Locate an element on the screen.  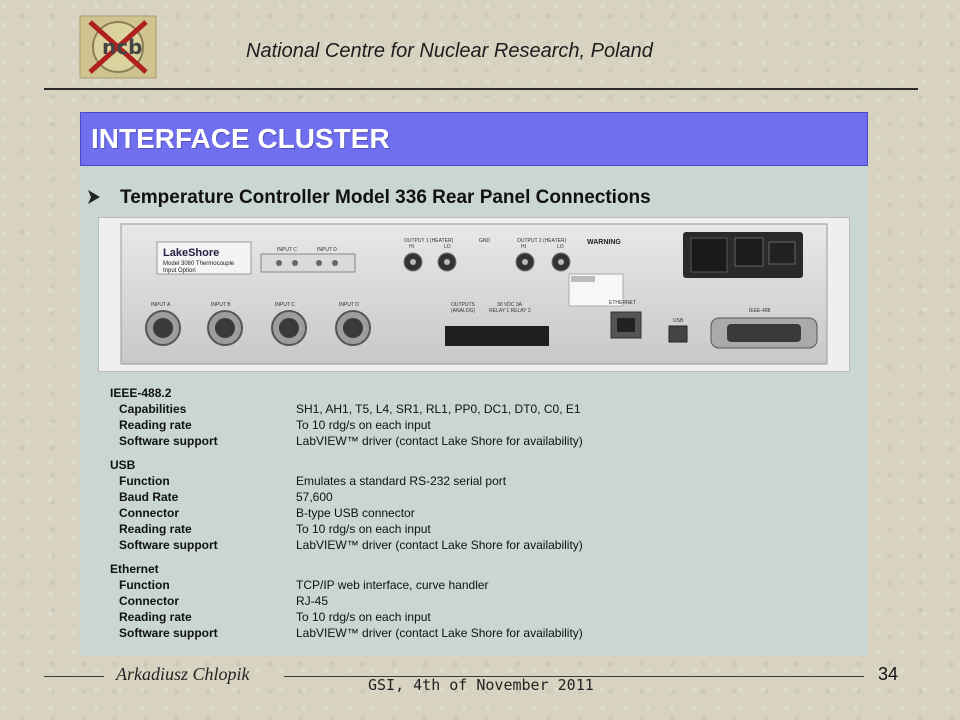
output1-lo-label: LO is located at coordinates (447, 247).